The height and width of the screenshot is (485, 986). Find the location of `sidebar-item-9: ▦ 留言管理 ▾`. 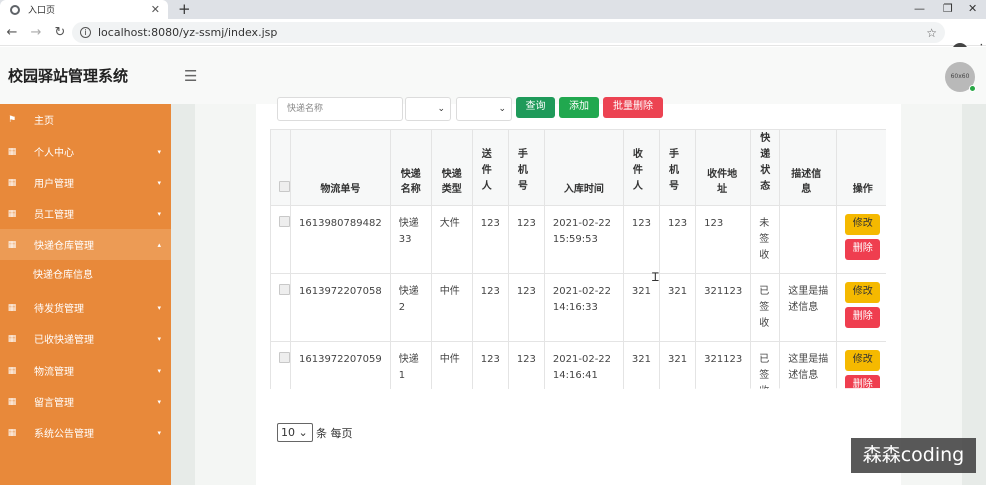

sidebar-item-9: ▦ 留言管理 ▾ is located at coordinates (85, 401).